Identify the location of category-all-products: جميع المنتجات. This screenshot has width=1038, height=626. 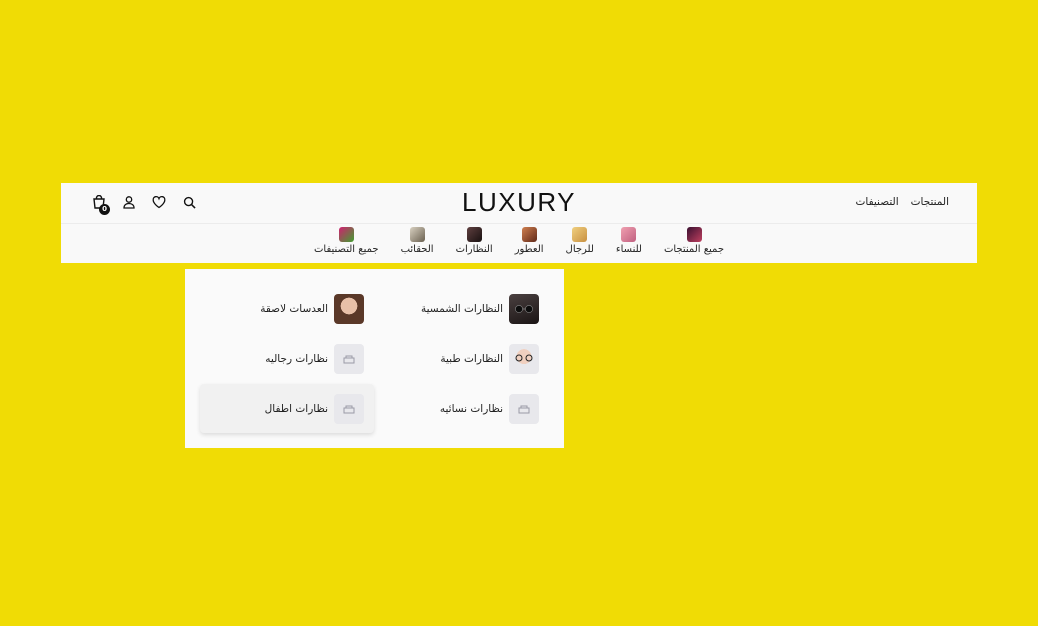
(694, 241).